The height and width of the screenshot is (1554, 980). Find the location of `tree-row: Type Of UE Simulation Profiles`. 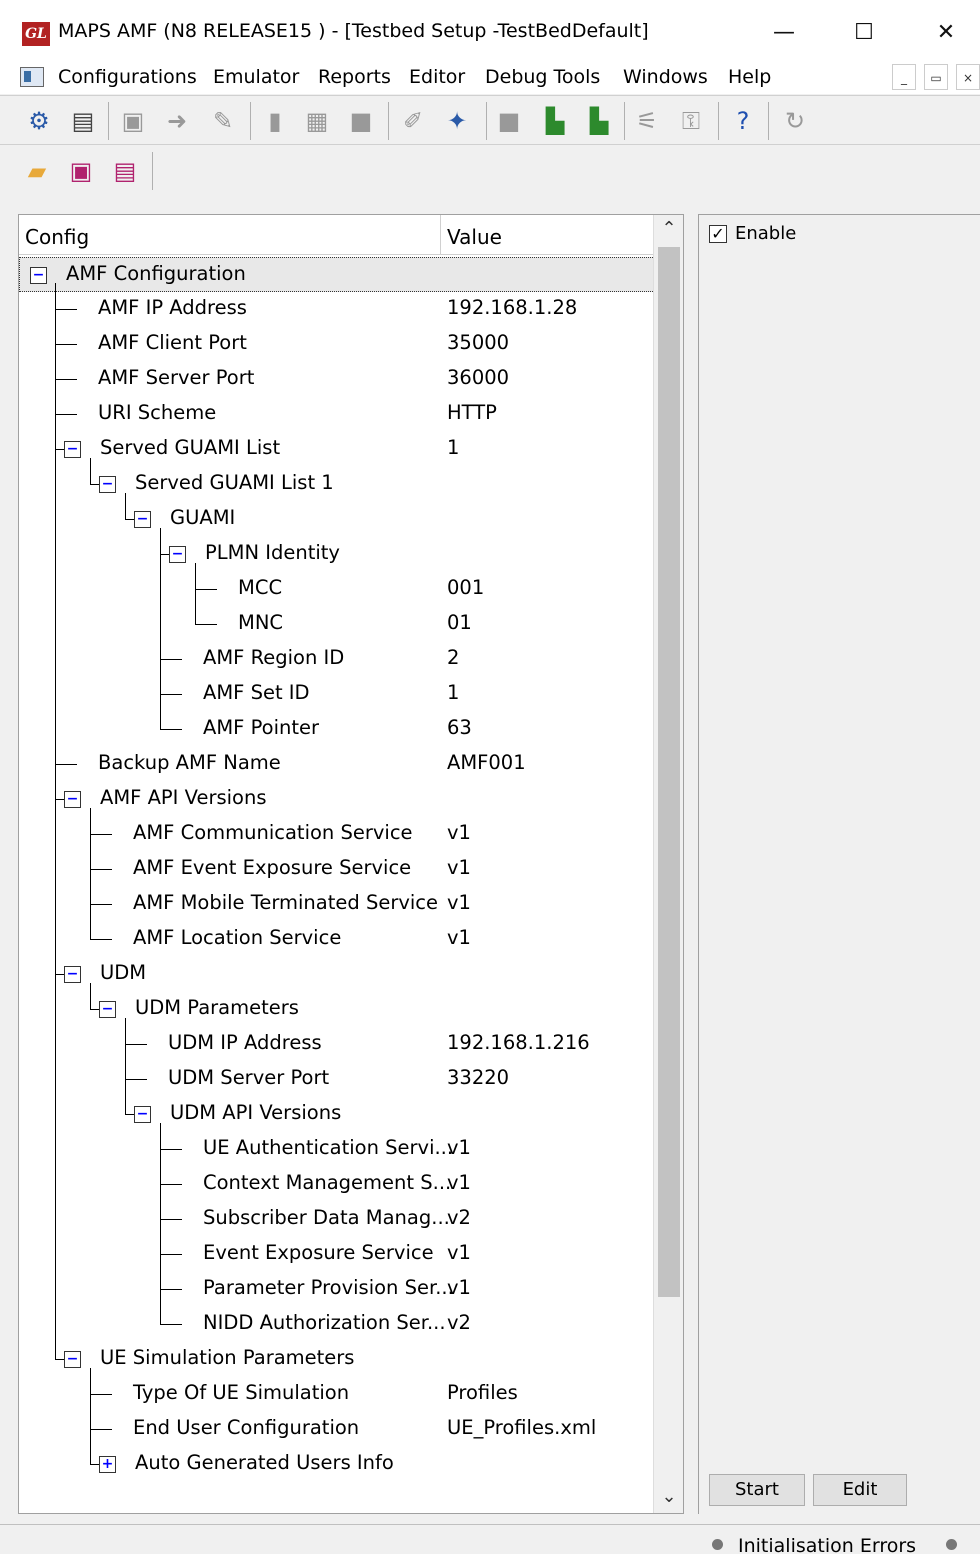

tree-row: Type Of UE Simulation Profiles is located at coordinates (337, 1394).